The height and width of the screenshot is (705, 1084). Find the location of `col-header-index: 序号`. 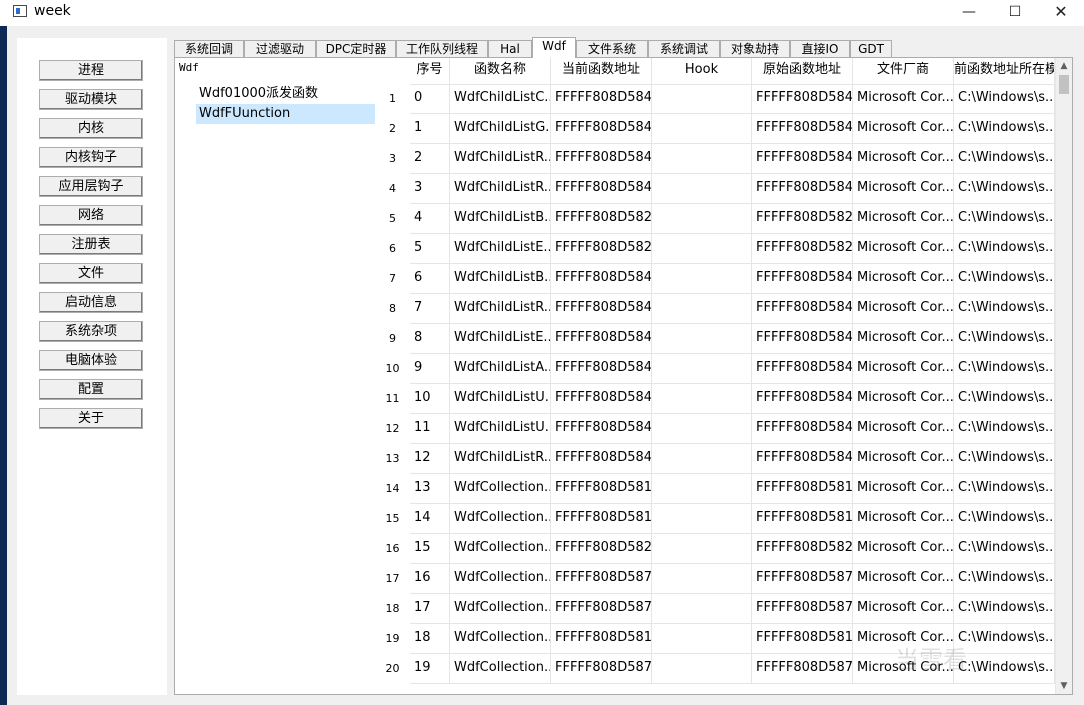

col-header-index: 序号 is located at coordinates (430, 71).